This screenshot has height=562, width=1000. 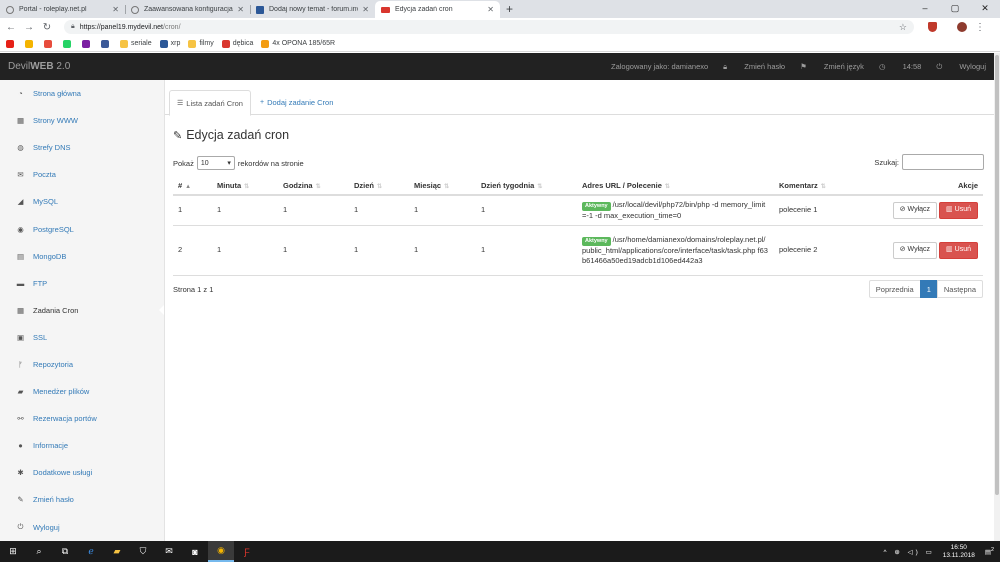 What do you see at coordinates (959, 289) in the screenshot?
I see `pagination-next: Następna` at bounding box center [959, 289].